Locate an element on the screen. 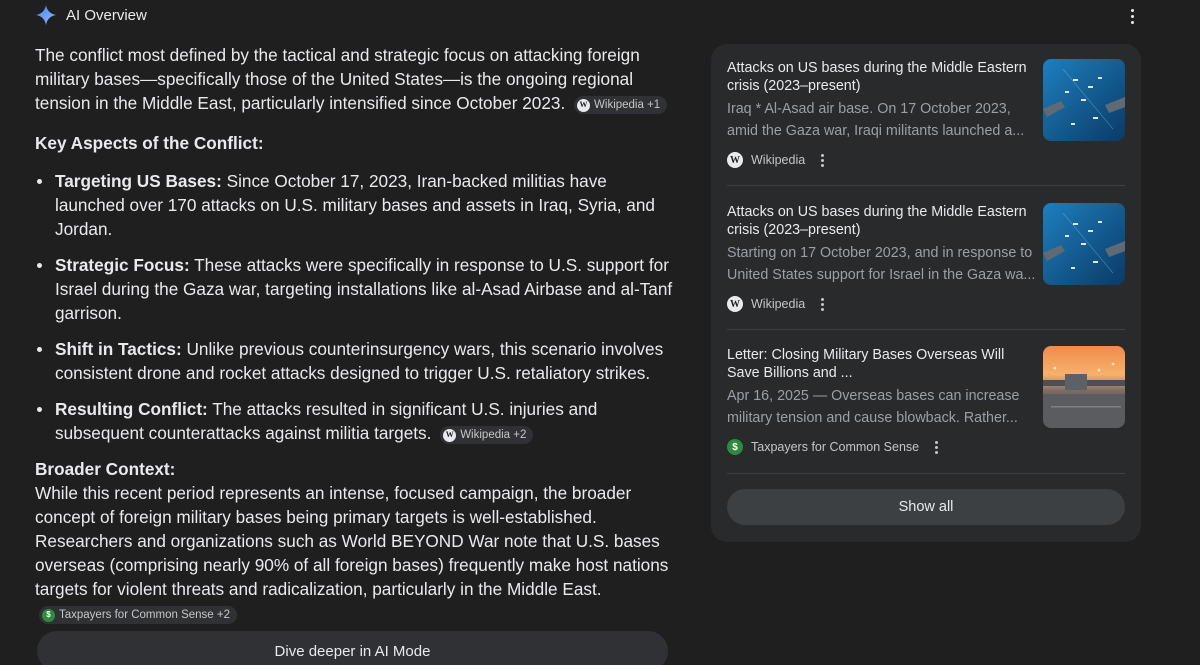 The width and height of the screenshot is (1200, 665). aspect-label: Shift in Tactics: is located at coordinates (118, 349).